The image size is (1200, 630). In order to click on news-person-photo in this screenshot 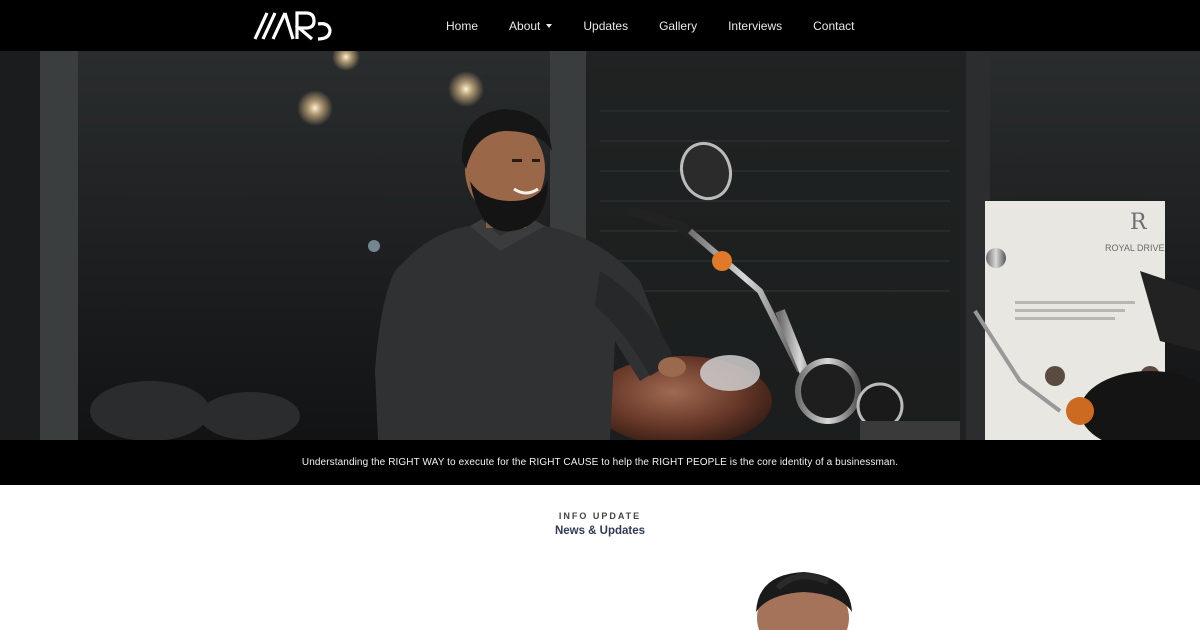, I will do `click(804, 599)`.